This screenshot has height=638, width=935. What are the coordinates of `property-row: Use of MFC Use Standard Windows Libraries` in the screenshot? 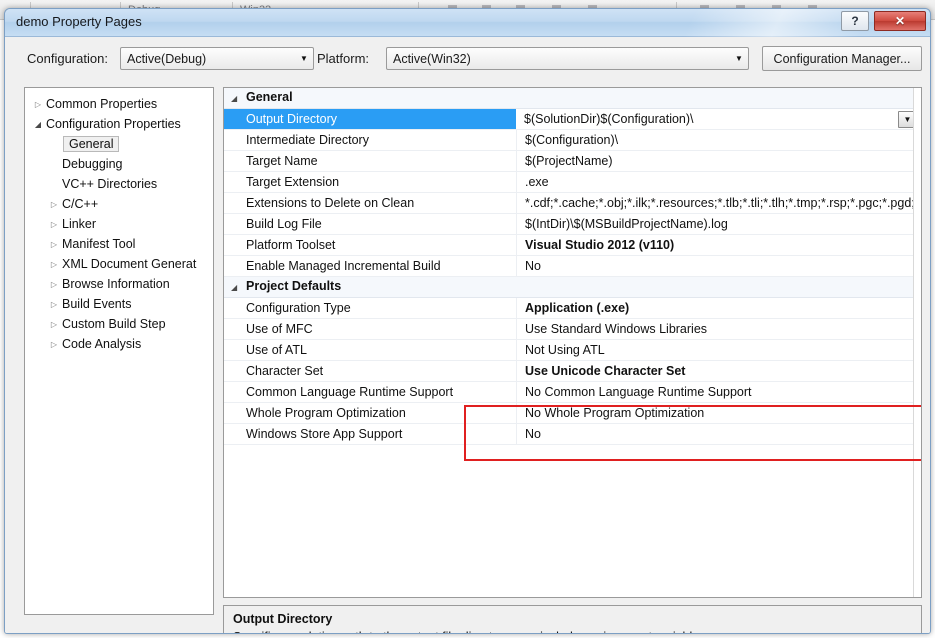 It's located at (572, 329).